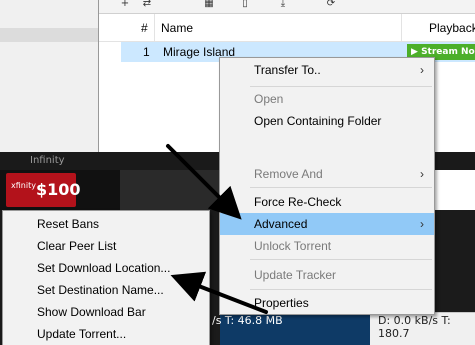 This screenshot has width=475, height=345. What do you see at coordinates (281, 303) in the screenshot?
I see `menu-item-label: Properties` at bounding box center [281, 303].